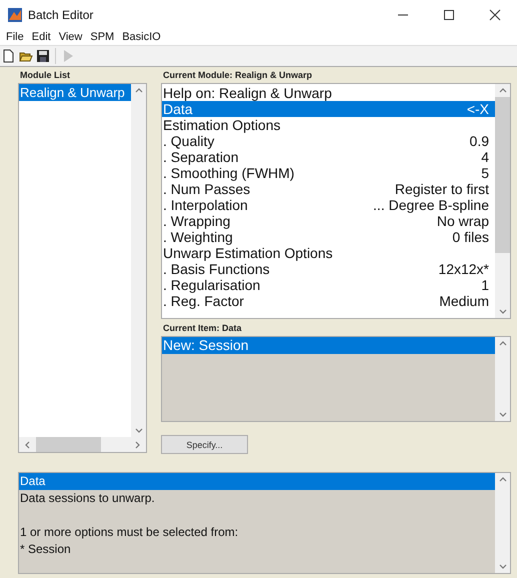  Describe the element at coordinates (328, 157) in the screenshot. I see `option-row: . Separation 4` at that location.